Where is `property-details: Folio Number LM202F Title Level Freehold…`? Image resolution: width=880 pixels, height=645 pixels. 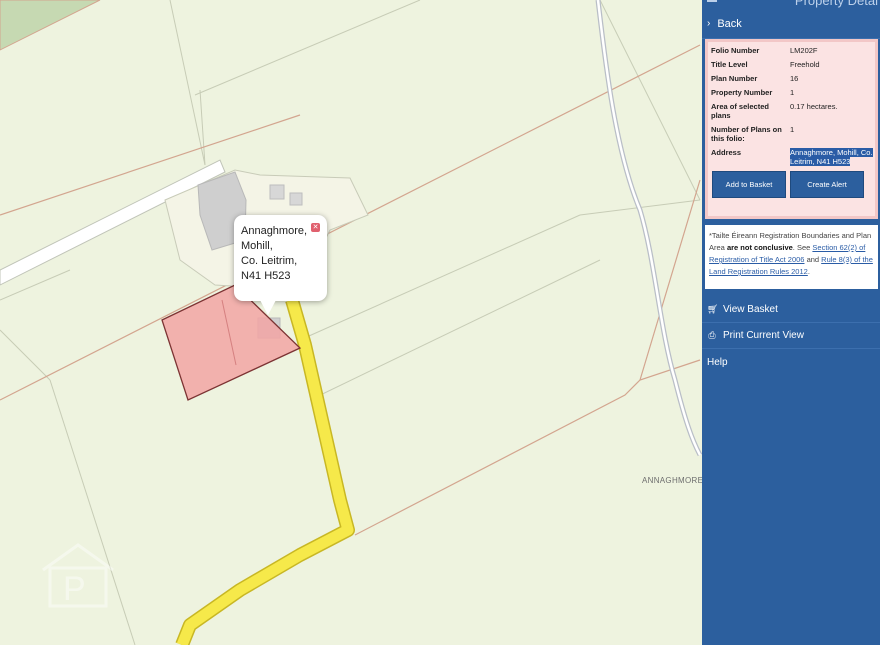 property-details: Folio Number LM202F Title Level Freehold… is located at coordinates (791, 129).